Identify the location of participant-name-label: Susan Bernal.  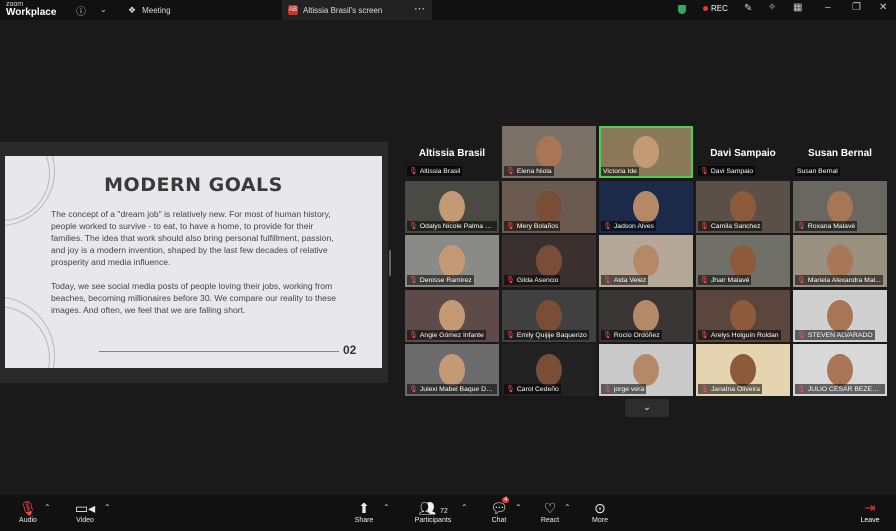
(817, 171).